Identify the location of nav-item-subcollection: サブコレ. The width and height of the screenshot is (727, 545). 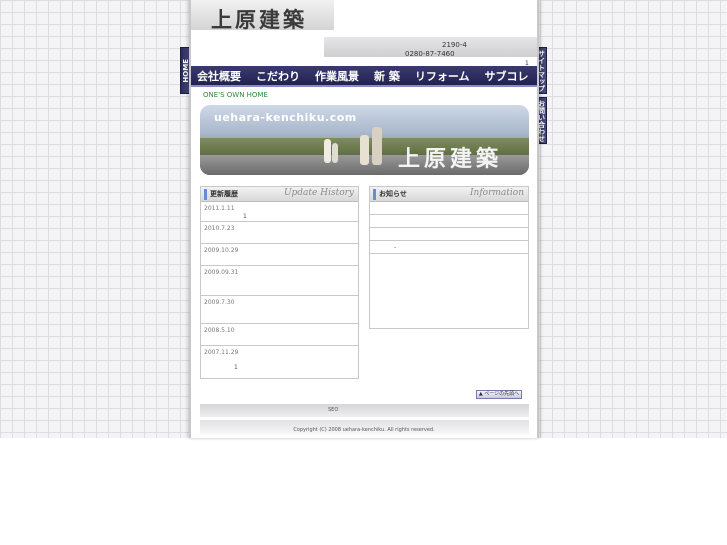
(507, 76).